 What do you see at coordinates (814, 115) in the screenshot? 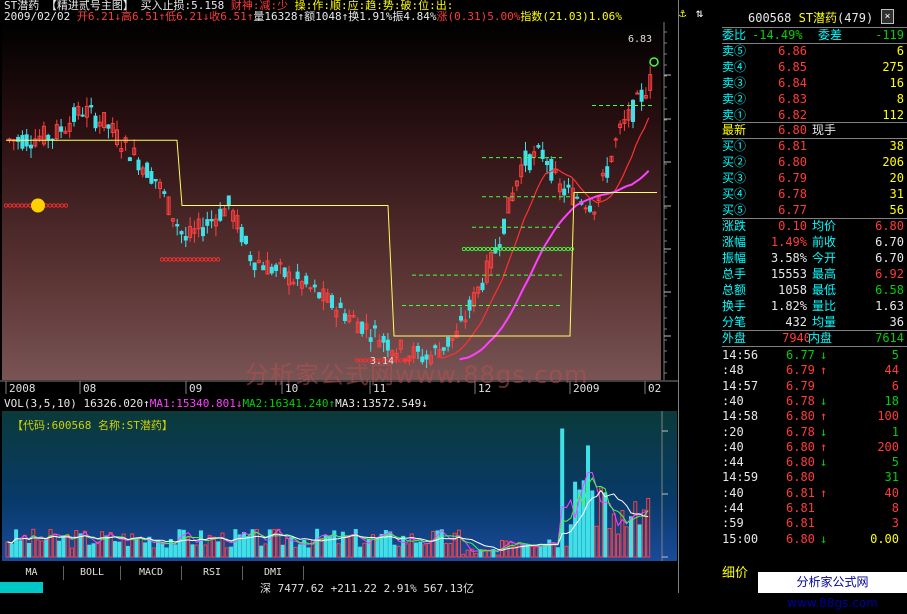
I see `sell-level-row: 卖① 6.82 112` at bounding box center [814, 115].